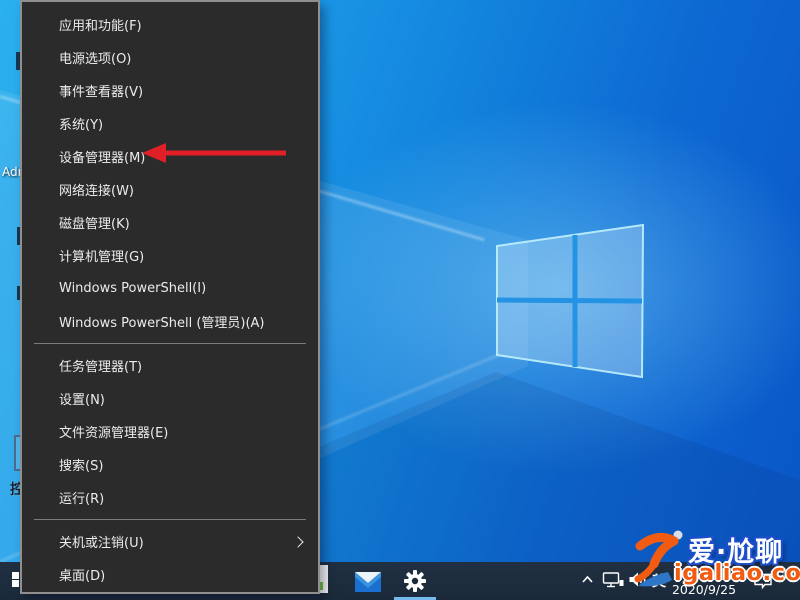  Describe the element at coordinates (170, 57) in the screenshot. I see `menu-item-power-options: 电源选项(O)` at that location.